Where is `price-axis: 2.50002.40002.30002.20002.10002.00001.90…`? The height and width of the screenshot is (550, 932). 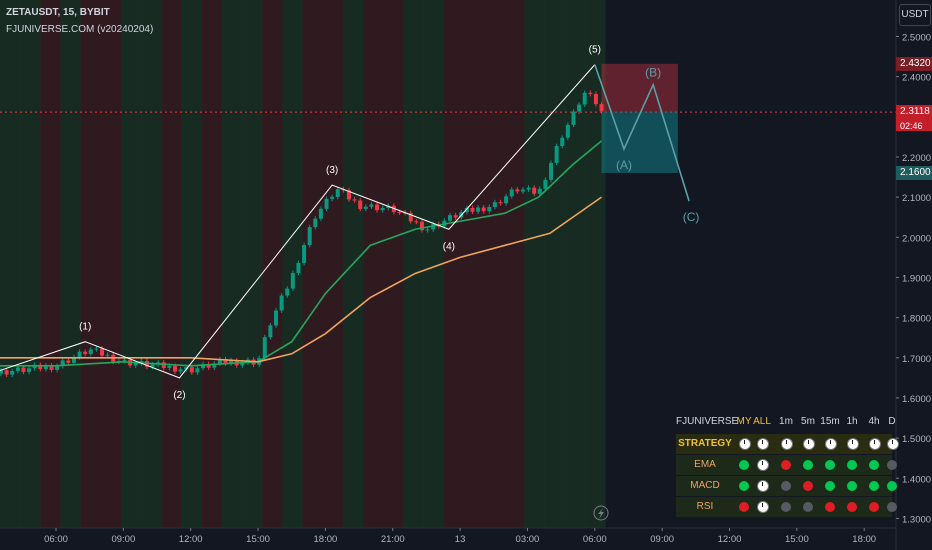
price-axis: 2.50002.40002.30002.20002.10002.00001.90… is located at coordinates (913, 275).